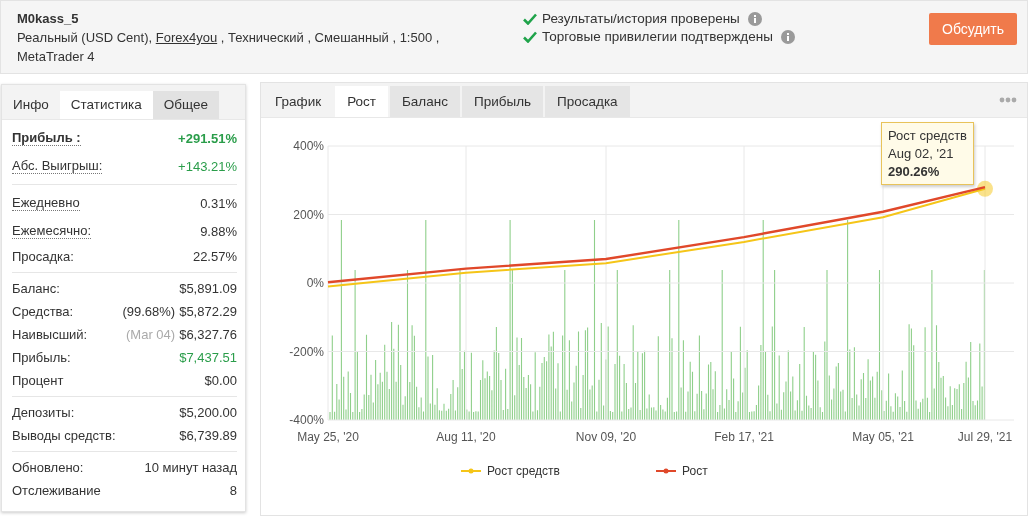  Describe the element at coordinates (57, 166) in the screenshot. I see `stat-label: Абс. Выигрыш:` at that location.